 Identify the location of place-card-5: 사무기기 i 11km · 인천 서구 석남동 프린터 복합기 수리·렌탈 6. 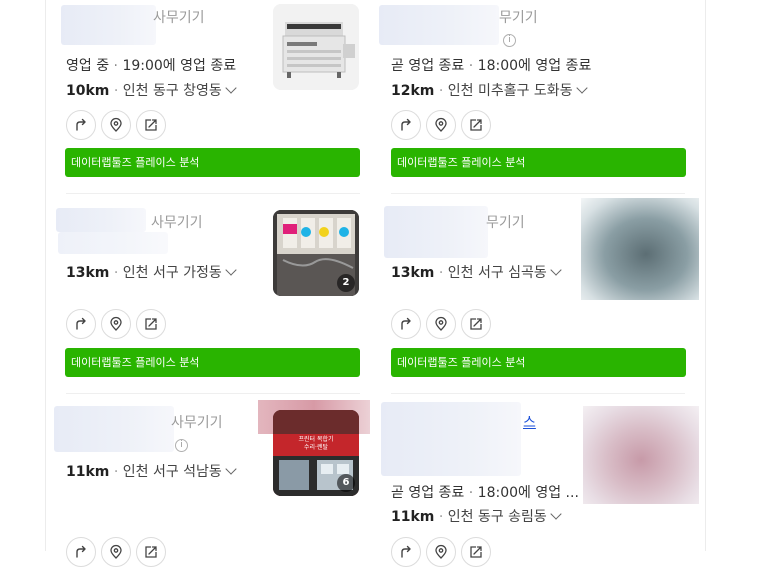
(211, 480).